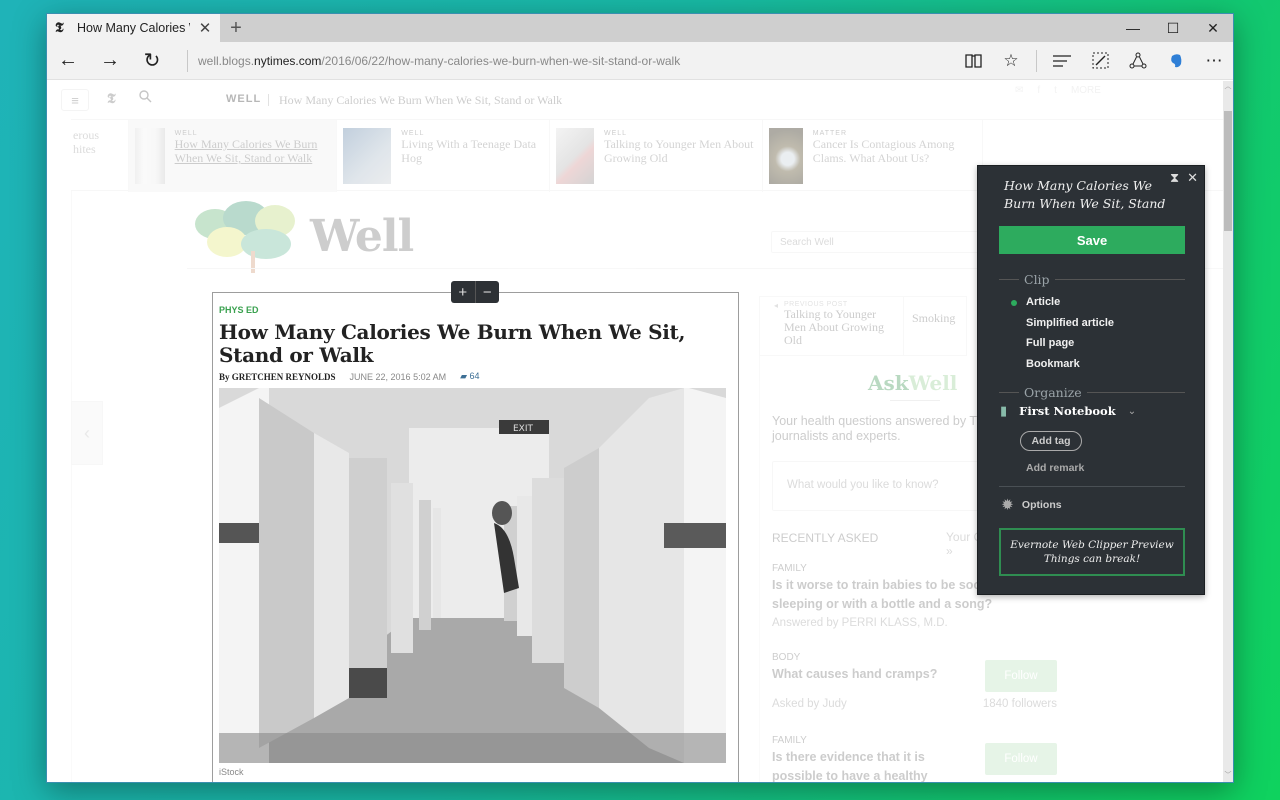  What do you see at coordinates (464, 376) in the screenshot?
I see `comment-icon: ▰` at bounding box center [464, 376].